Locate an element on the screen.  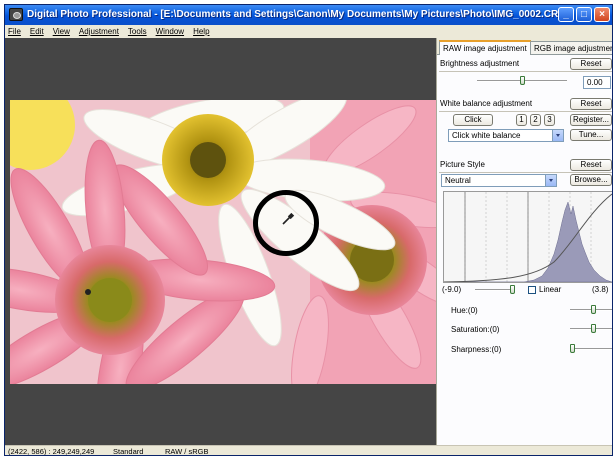
white-balance-select: Click white balance is located at coordinates (506, 135).